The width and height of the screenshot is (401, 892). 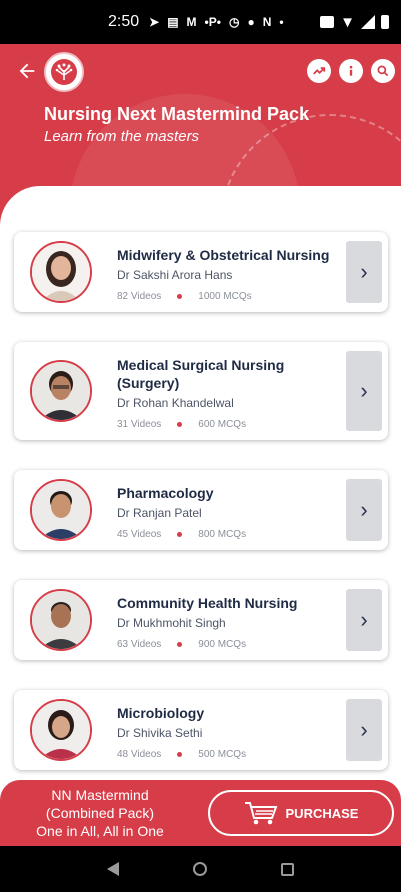 I want to click on info-icon, so click(x=351, y=71).